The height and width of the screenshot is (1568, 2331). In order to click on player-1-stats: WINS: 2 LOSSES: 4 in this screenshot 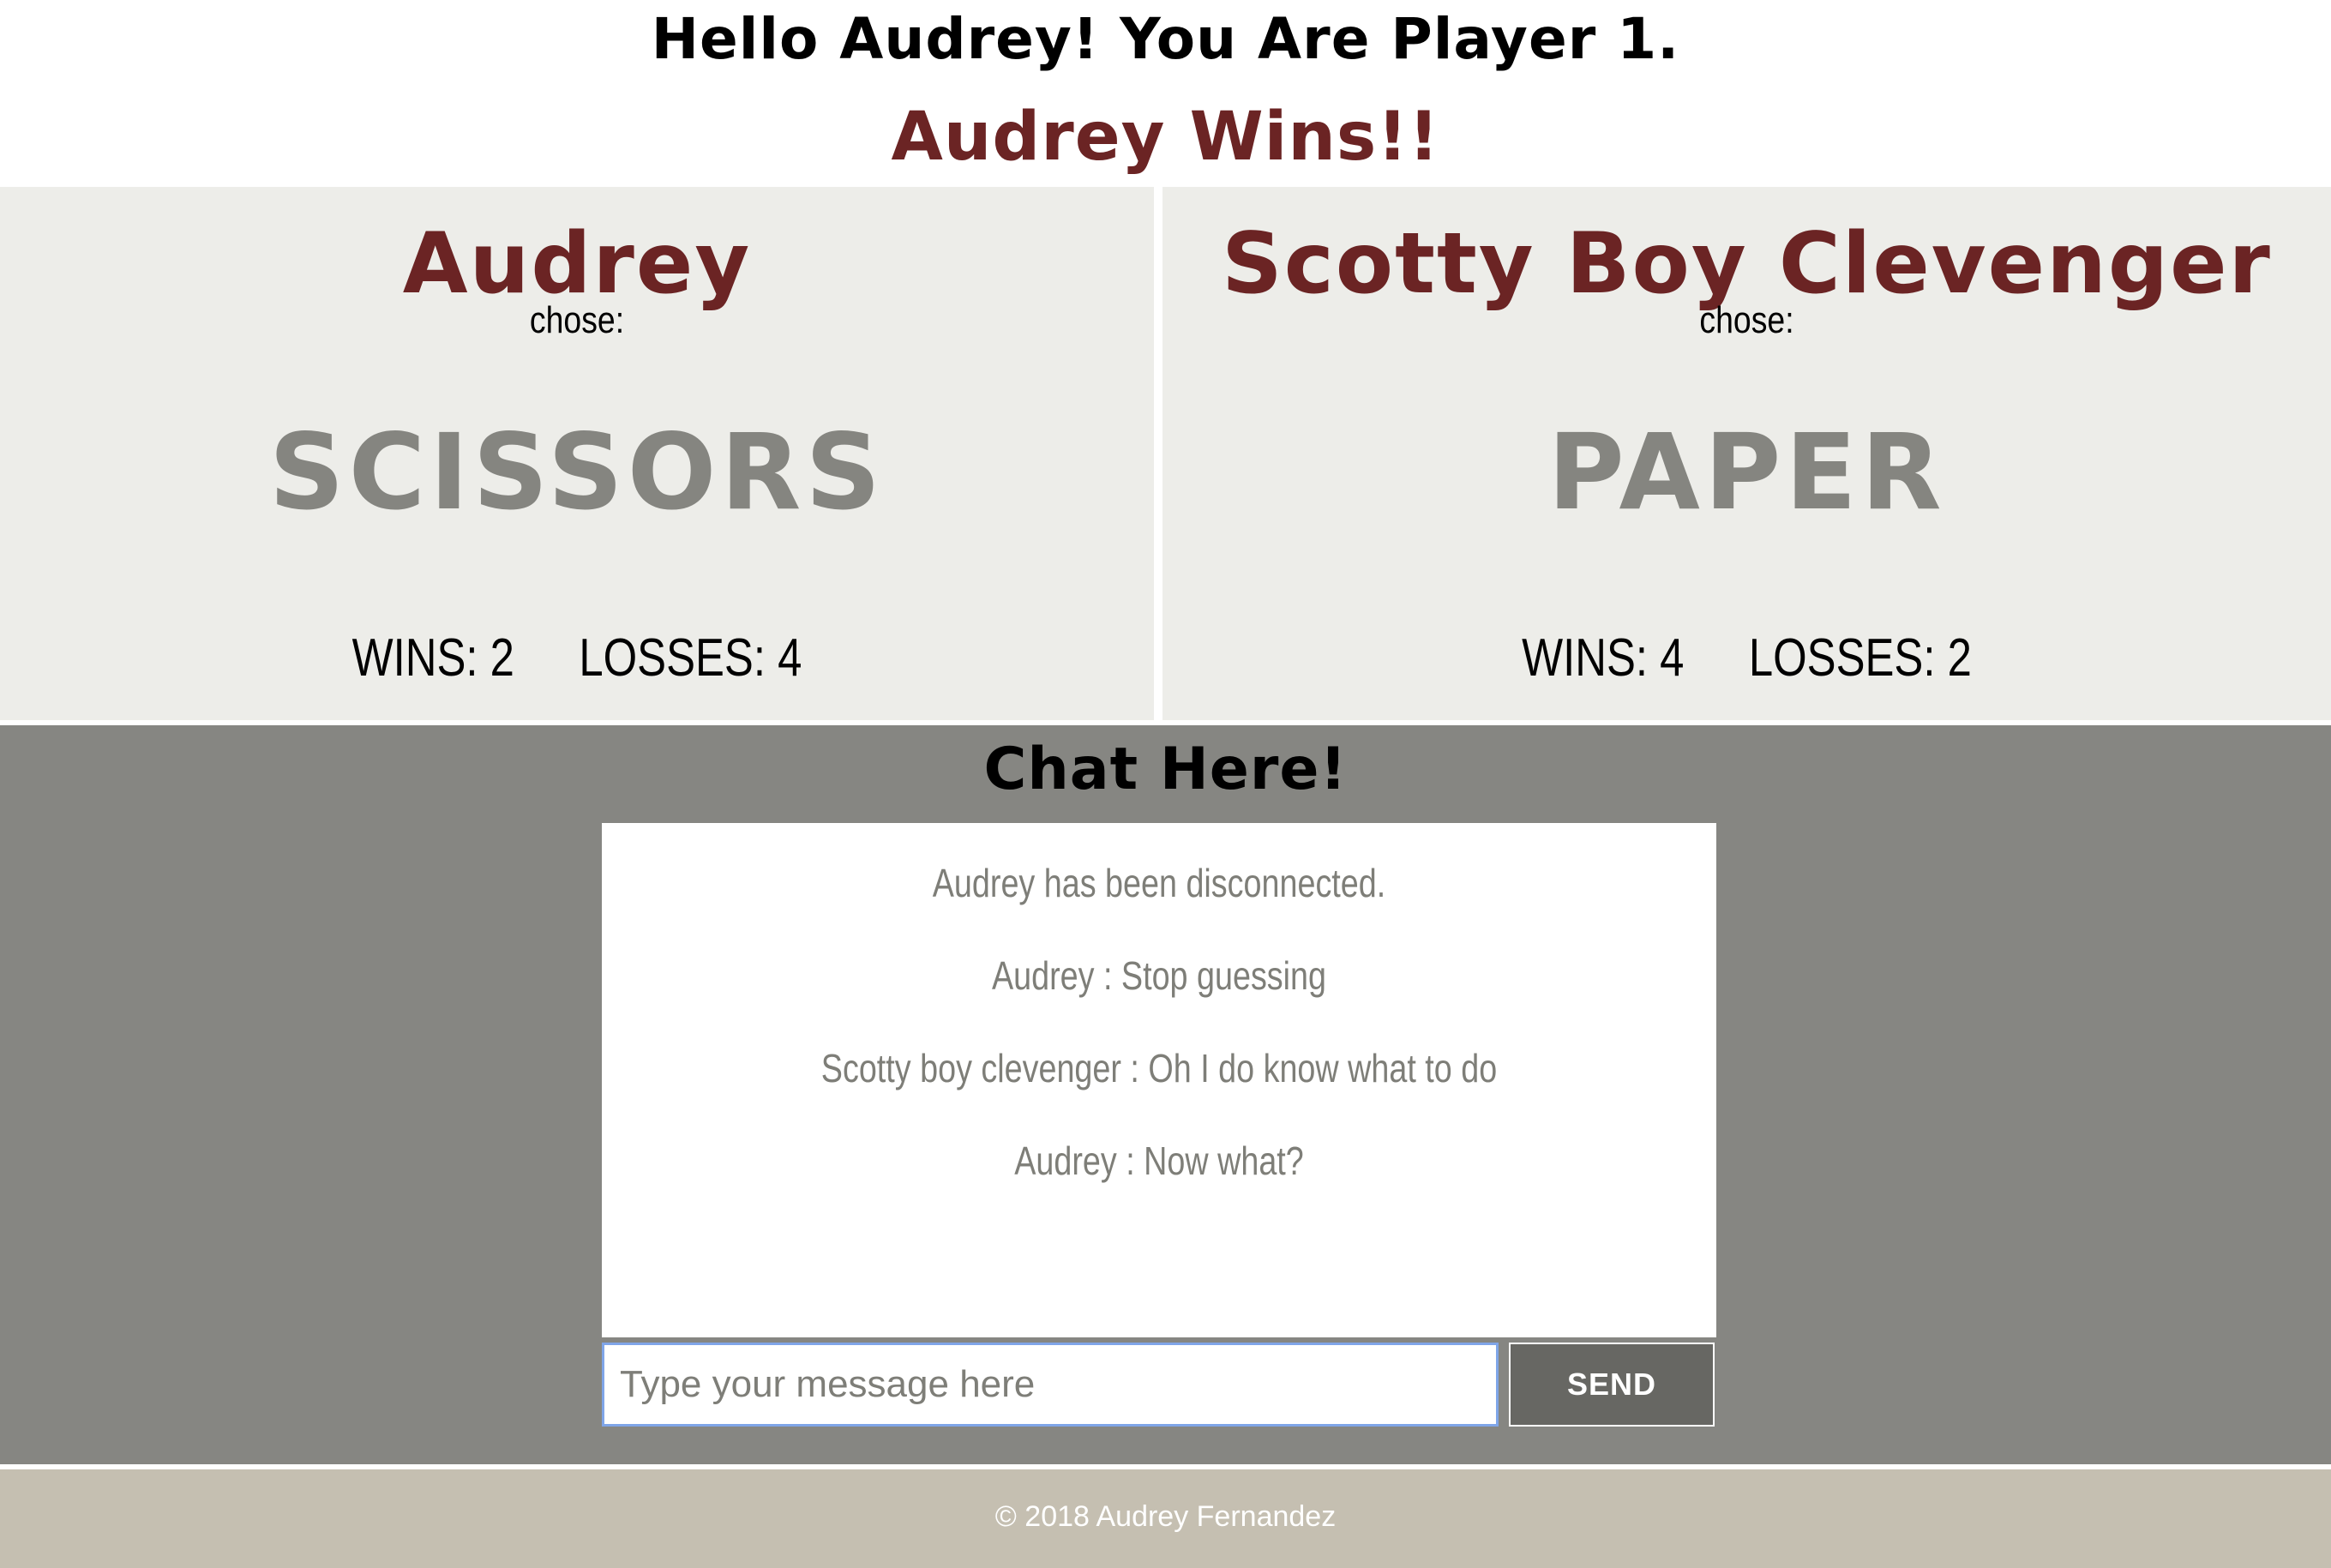, I will do `click(577, 658)`.